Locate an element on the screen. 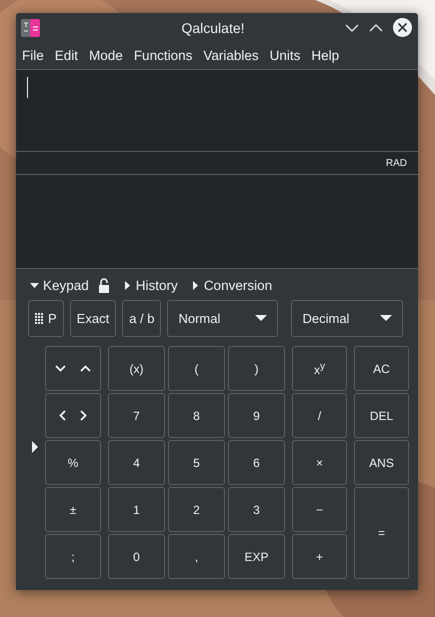  keypad-key: 4 is located at coordinates (136, 462).